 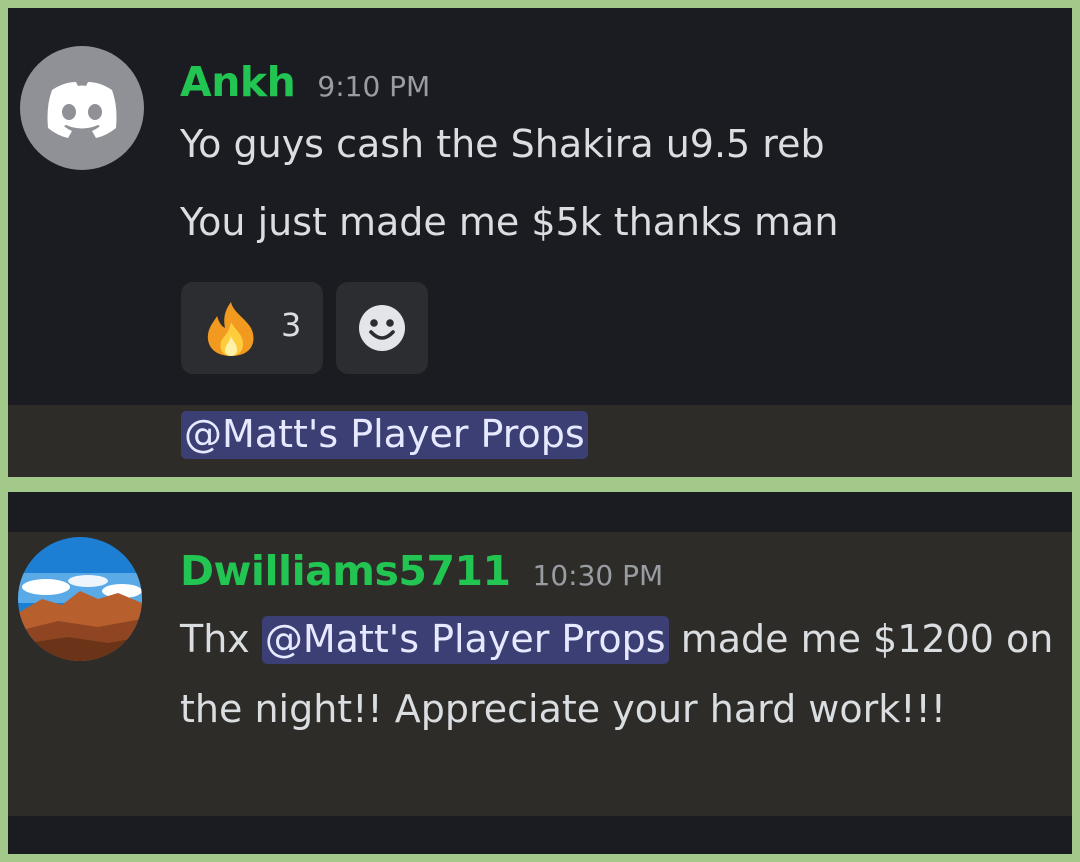 I want to click on desert-mountain-avatar, so click(x=80, y=599).